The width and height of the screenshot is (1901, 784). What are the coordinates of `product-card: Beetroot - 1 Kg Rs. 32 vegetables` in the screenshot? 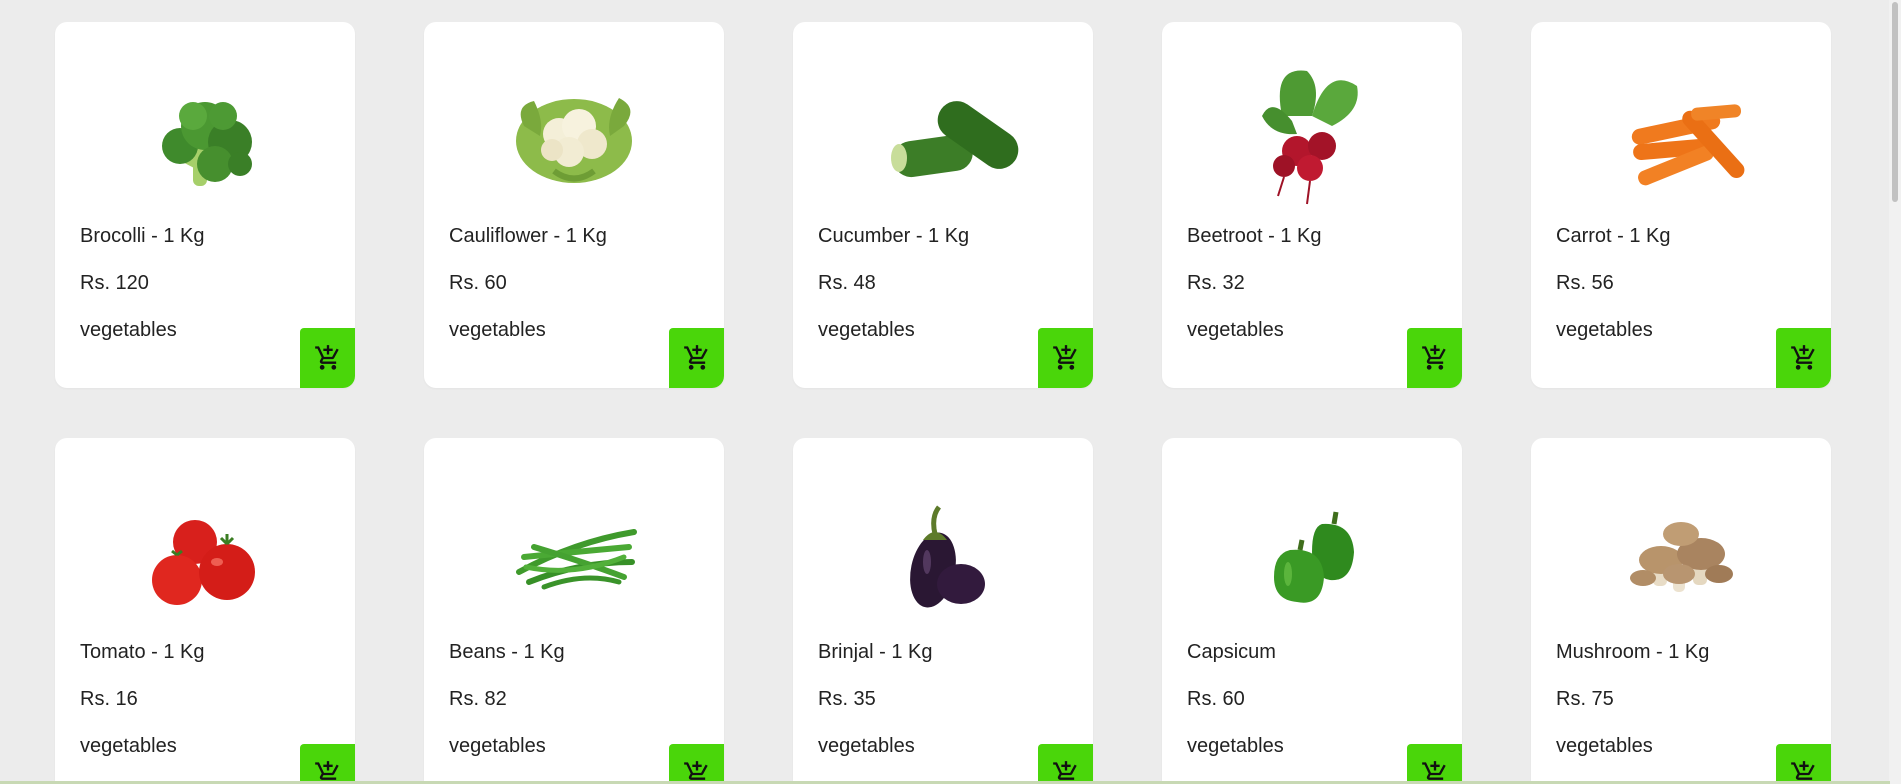 It's located at (1312, 205).